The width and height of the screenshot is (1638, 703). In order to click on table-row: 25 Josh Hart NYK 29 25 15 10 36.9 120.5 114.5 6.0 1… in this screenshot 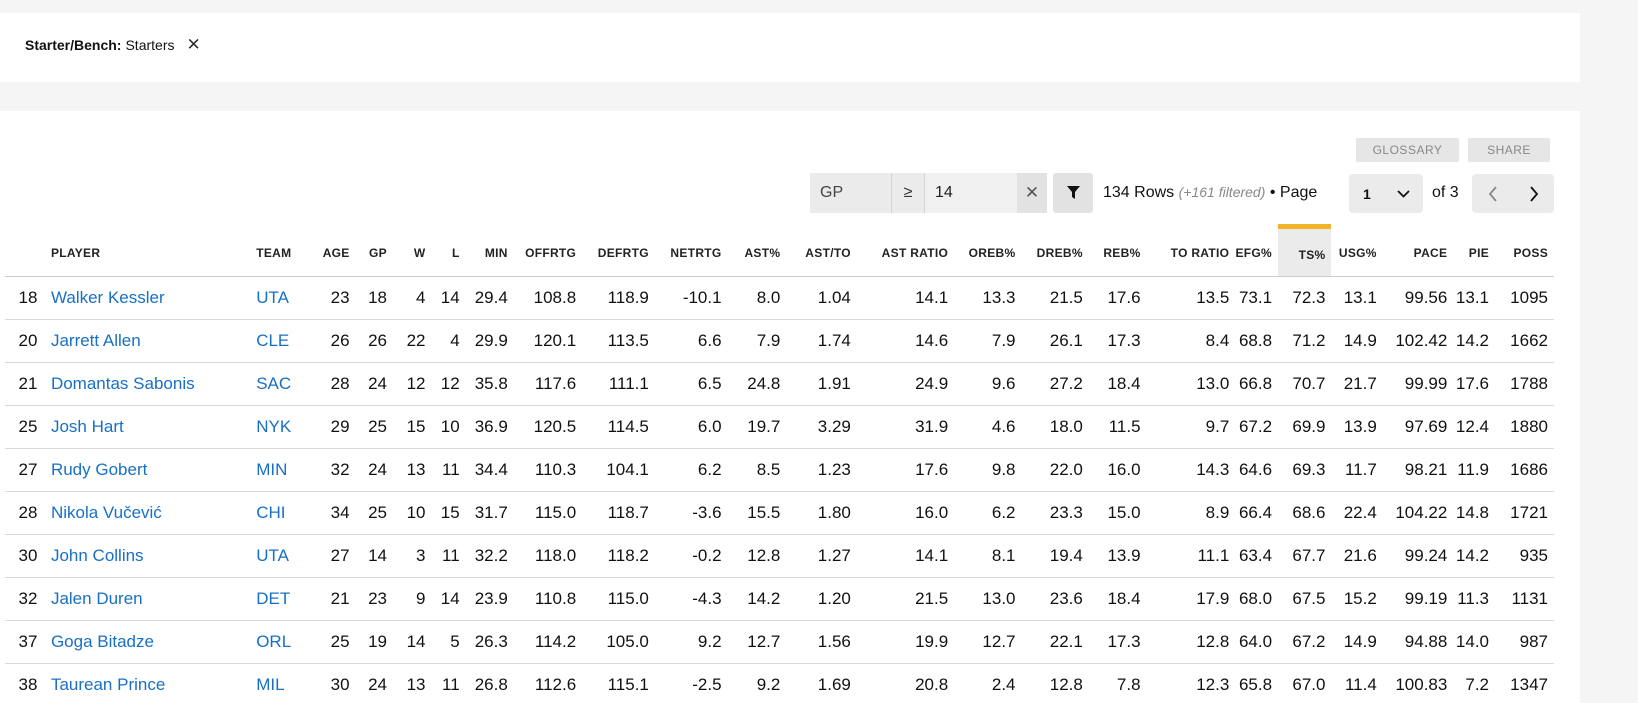, I will do `click(779, 427)`.